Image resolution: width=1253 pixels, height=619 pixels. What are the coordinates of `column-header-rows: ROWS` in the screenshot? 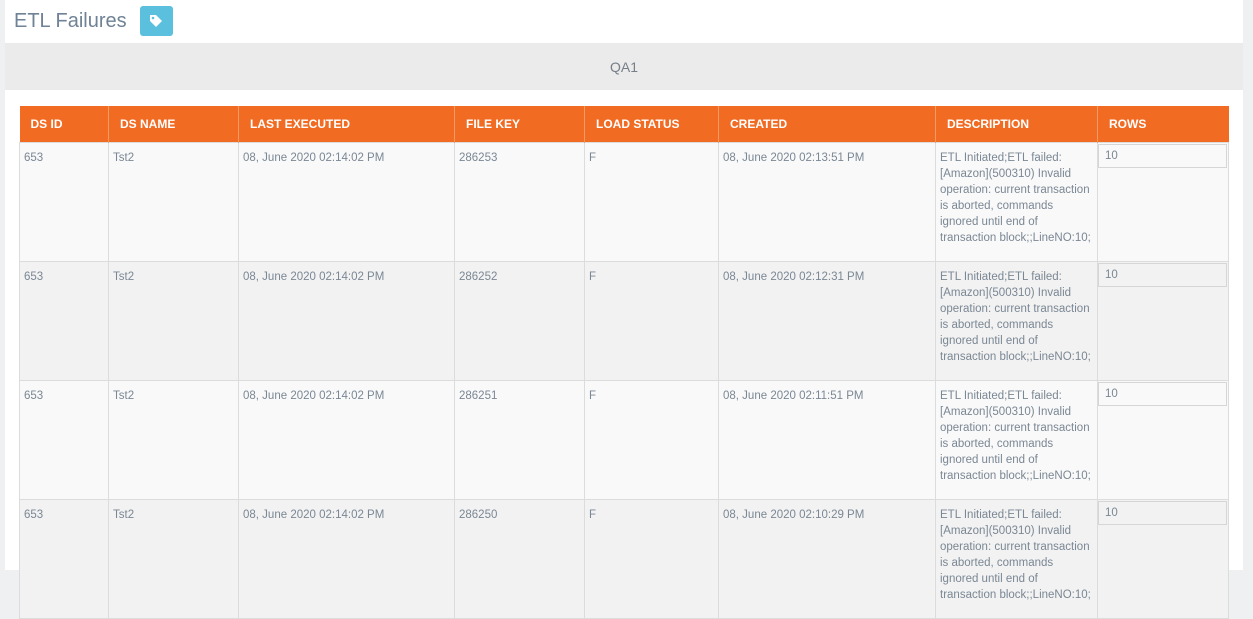 It's located at (1163, 124).